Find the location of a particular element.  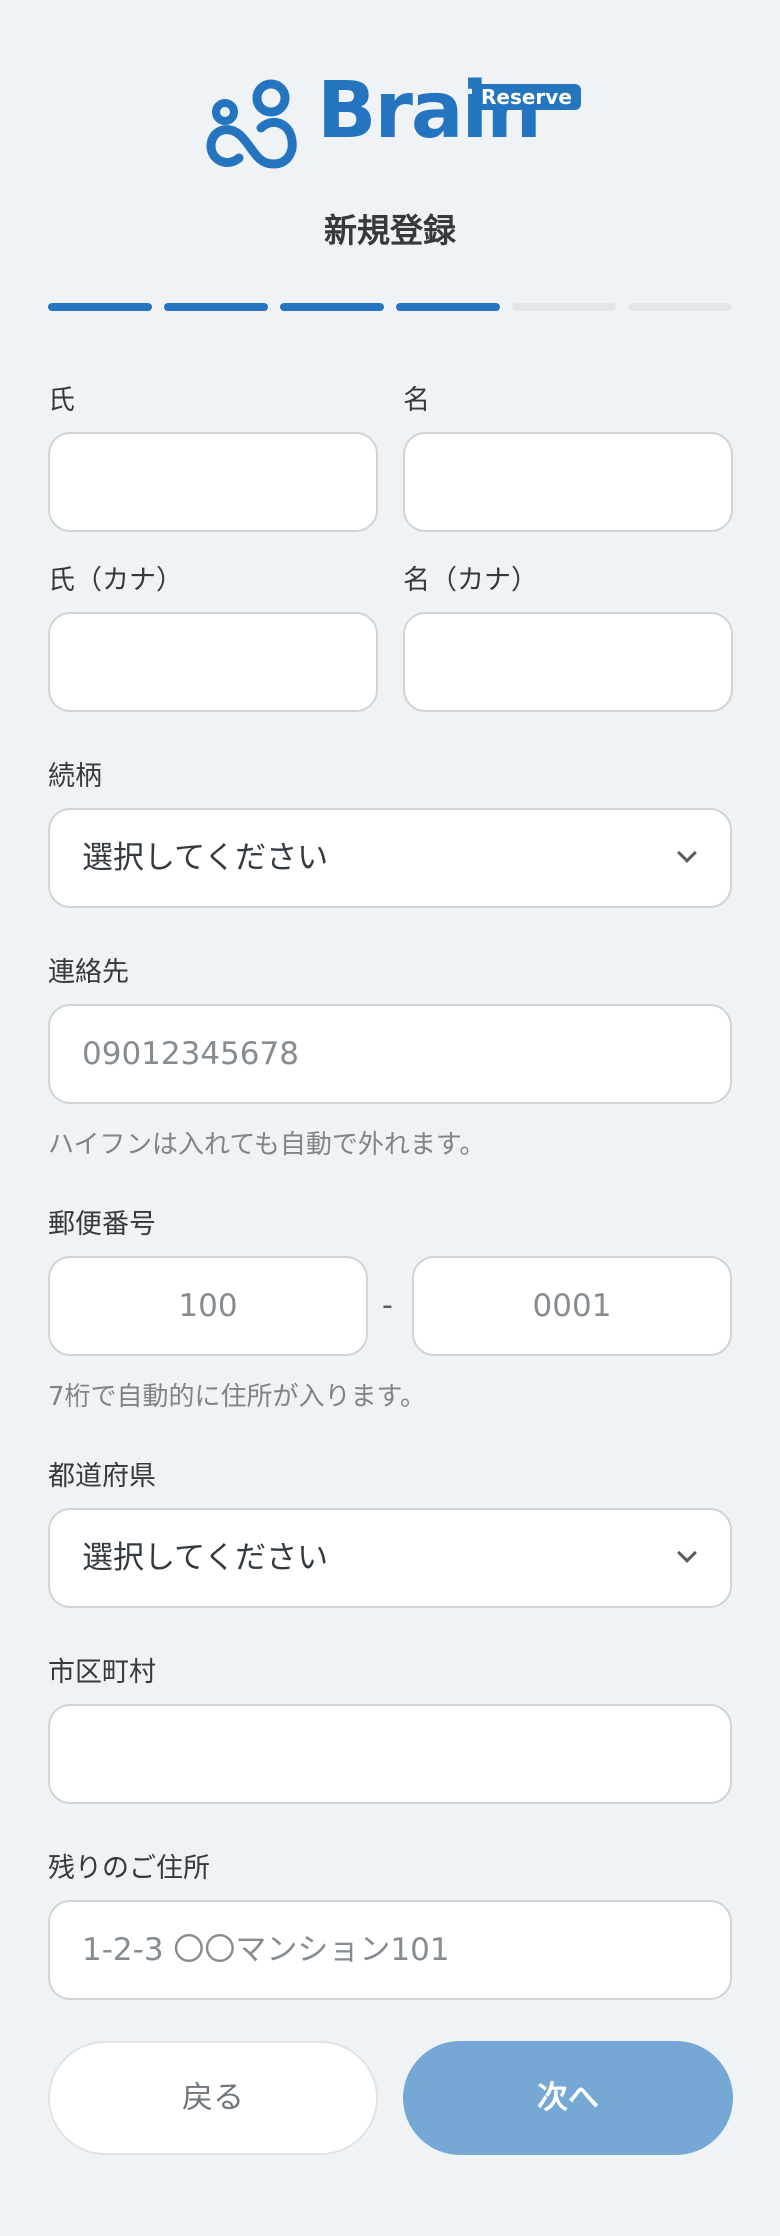

address-rest-label: 残りのご住所 is located at coordinates (129, 1868).